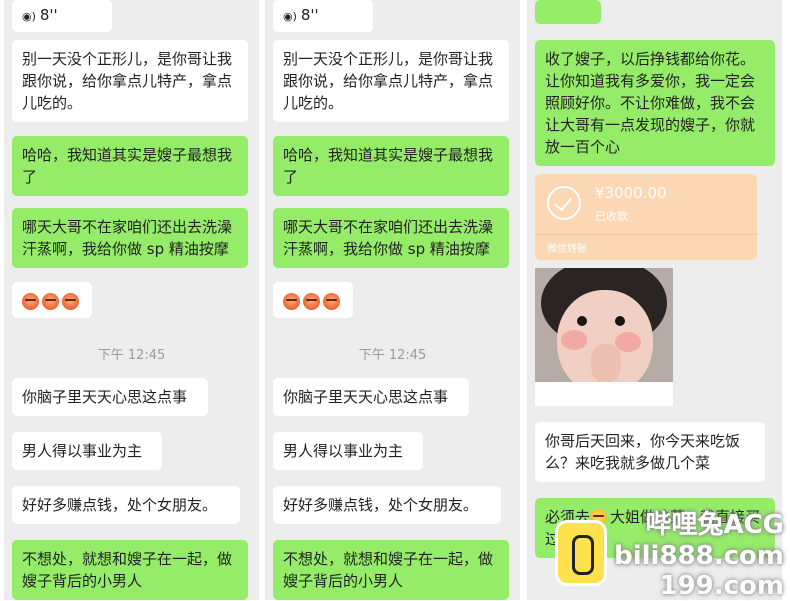 Image resolution: width=790 pixels, height=601 pixels. I want to click on transfer-status: 已收款, so click(611, 216).